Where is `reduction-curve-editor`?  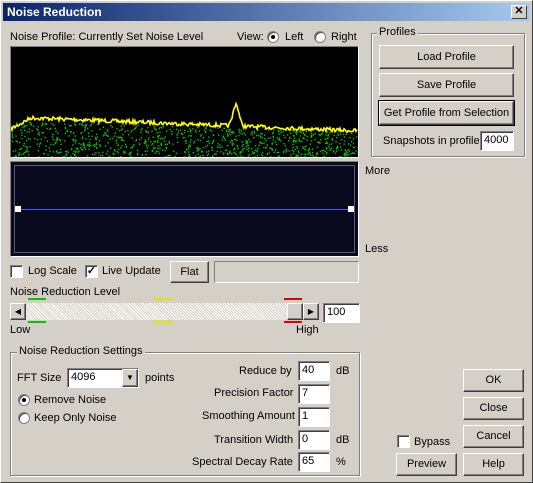 reduction-curve-editor is located at coordinates (184, 209).